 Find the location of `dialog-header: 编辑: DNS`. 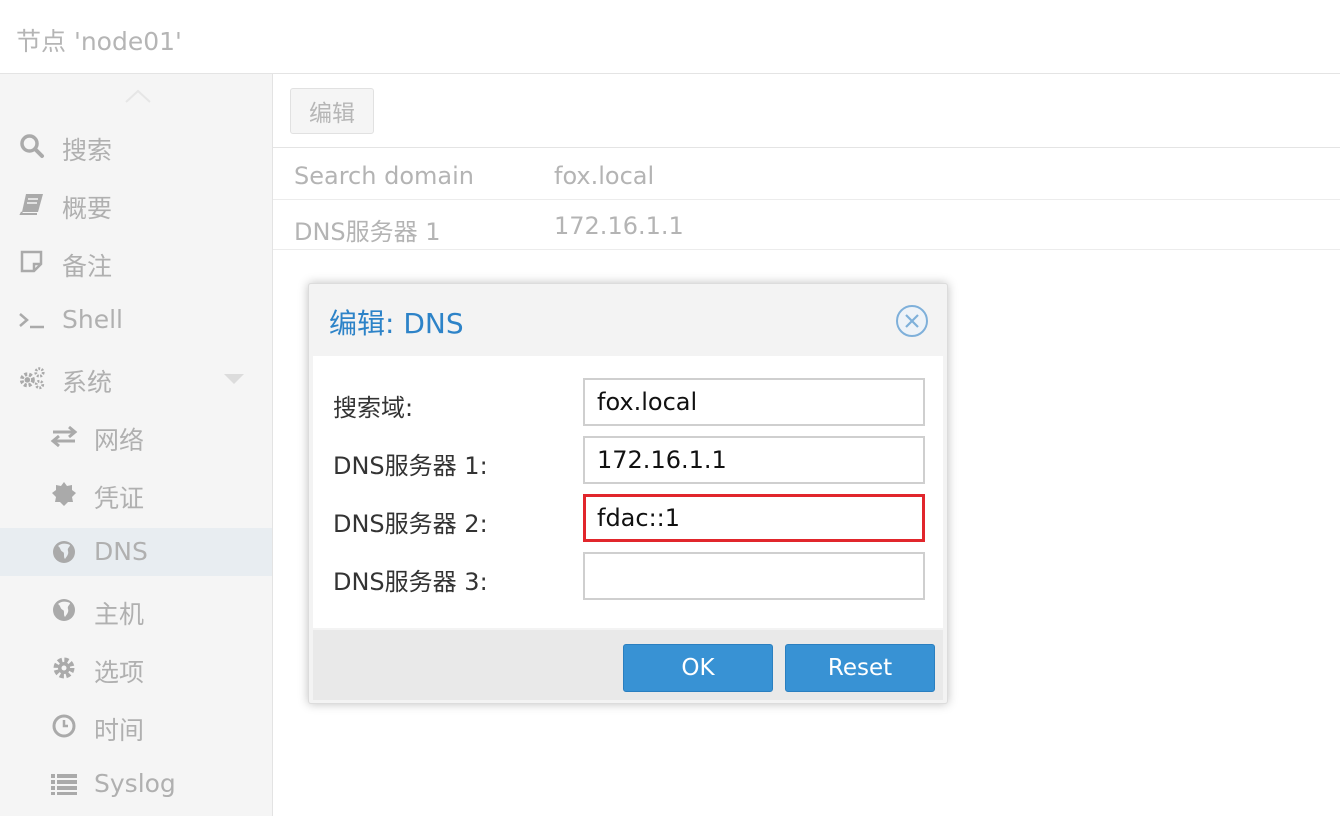

dialog-header: 编辑: DNS is located at coordinates (628, 320).